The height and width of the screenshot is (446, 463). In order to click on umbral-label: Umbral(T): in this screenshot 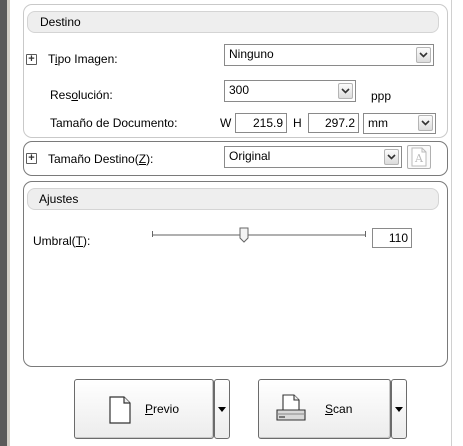, I will do `click(62, 241)`.